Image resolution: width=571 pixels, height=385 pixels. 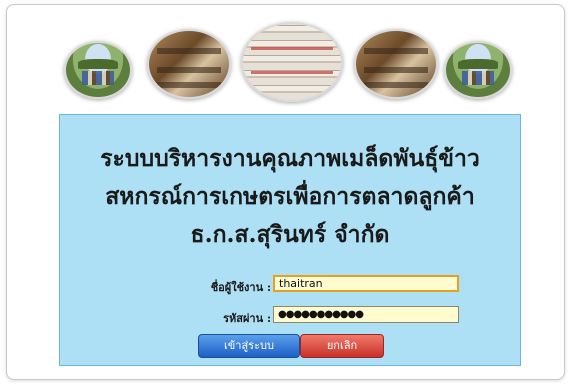 What do you see at coordinates (249, 346) in the screenshot?
I see `login-button: เข้าสู่ระบบ` at bounding box center [249, 346].